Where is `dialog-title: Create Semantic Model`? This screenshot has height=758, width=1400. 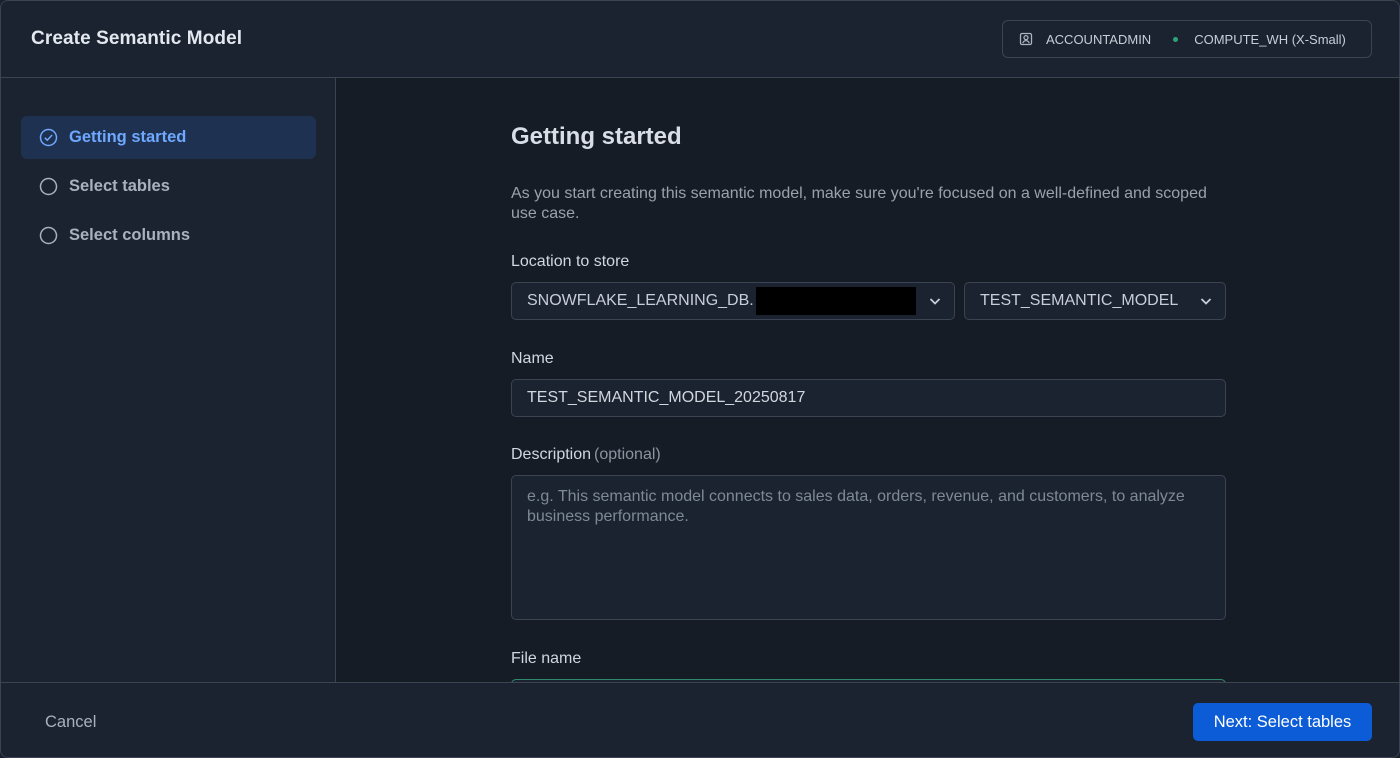 dialog-title: Create Semantic Model is located at coordinates (137, 38).